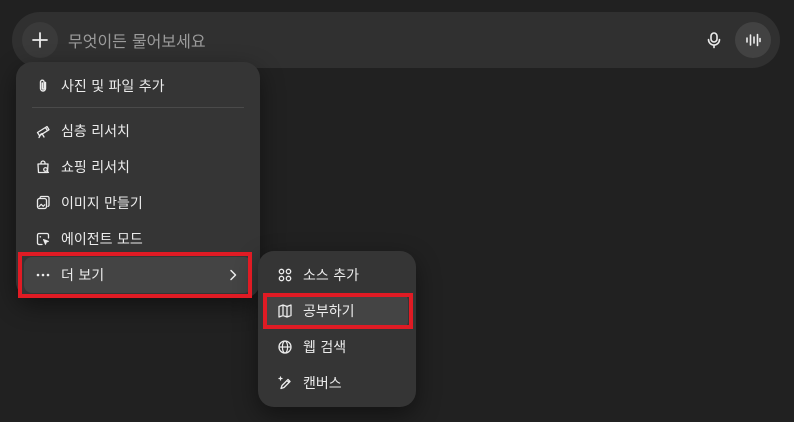 The image size is (794, 422). I want to click on submenu-item-web-search: 웹 검색, so click(337, 347).